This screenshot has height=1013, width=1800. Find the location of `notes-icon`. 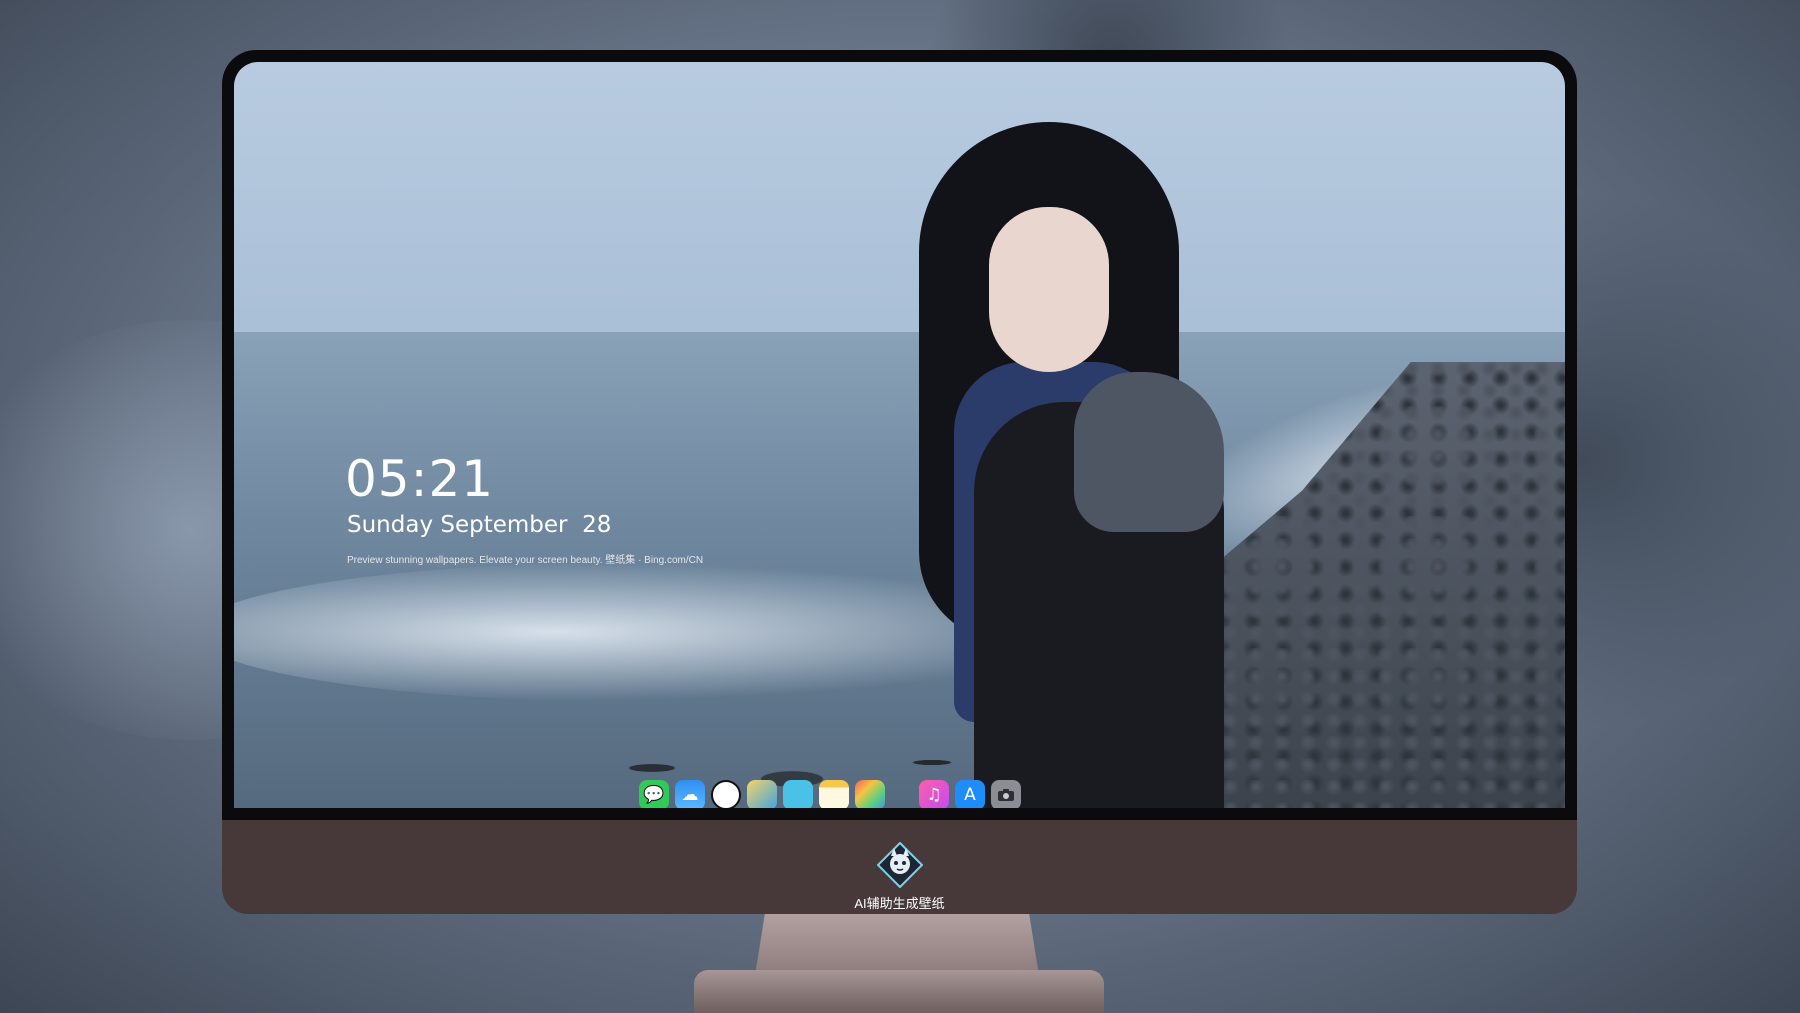

notes-icon is located at coordinates (834, 794).